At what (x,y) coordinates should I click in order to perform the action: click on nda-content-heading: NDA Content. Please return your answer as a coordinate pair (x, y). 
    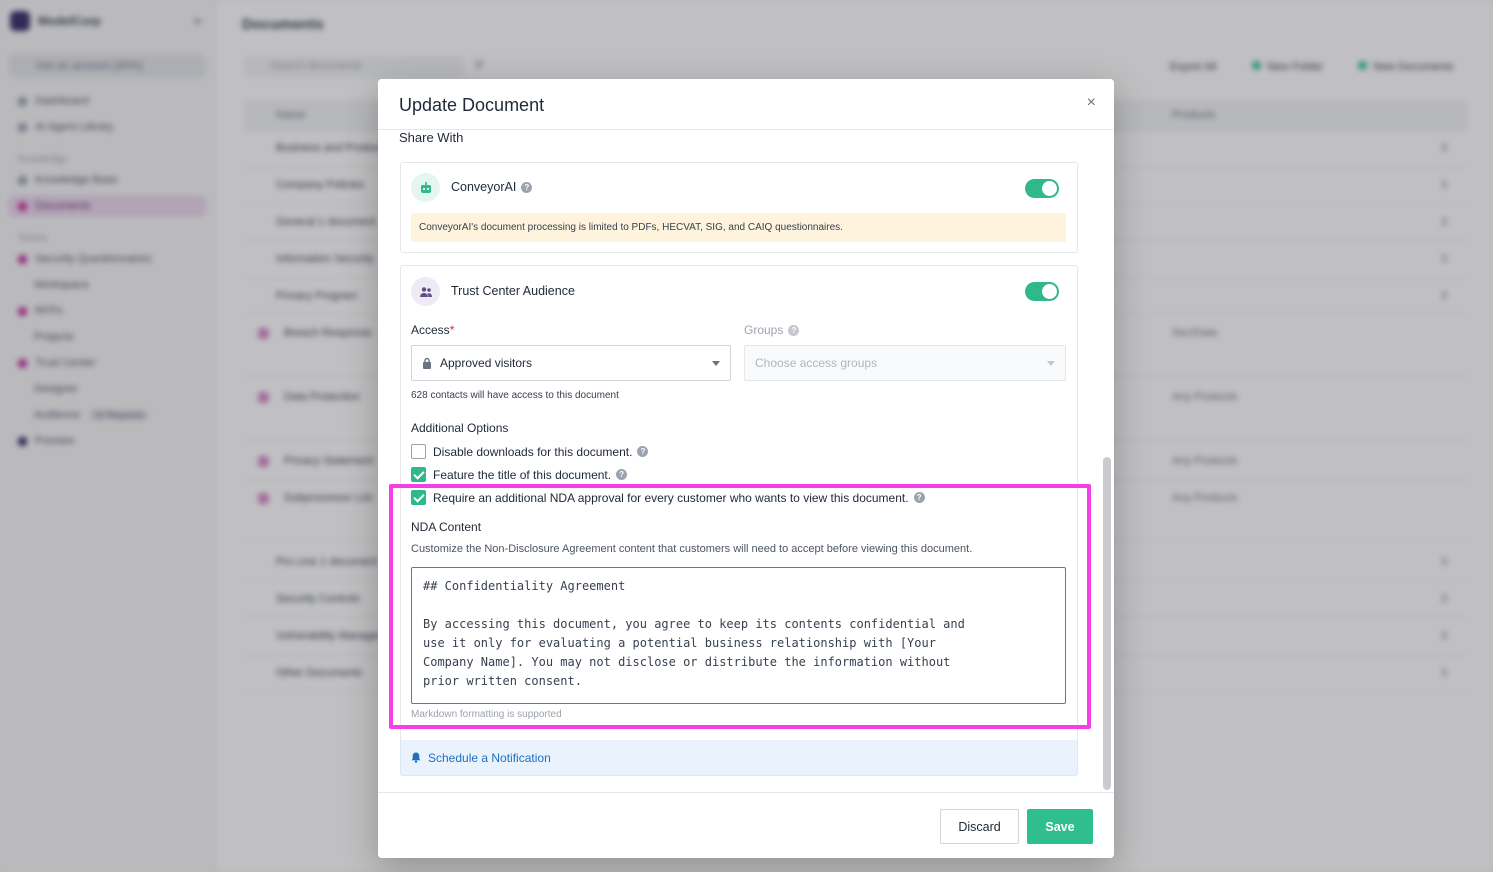
    Looking at the image, I should click on (446, 527).